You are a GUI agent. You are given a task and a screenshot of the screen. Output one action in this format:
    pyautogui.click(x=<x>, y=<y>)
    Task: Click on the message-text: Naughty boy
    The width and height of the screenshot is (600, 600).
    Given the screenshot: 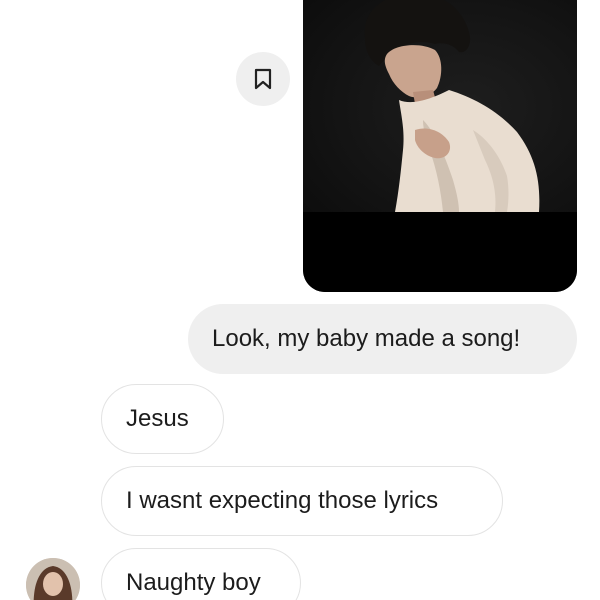 What is the action you would take?
    pyautogui.click(x=193, y=582)
    